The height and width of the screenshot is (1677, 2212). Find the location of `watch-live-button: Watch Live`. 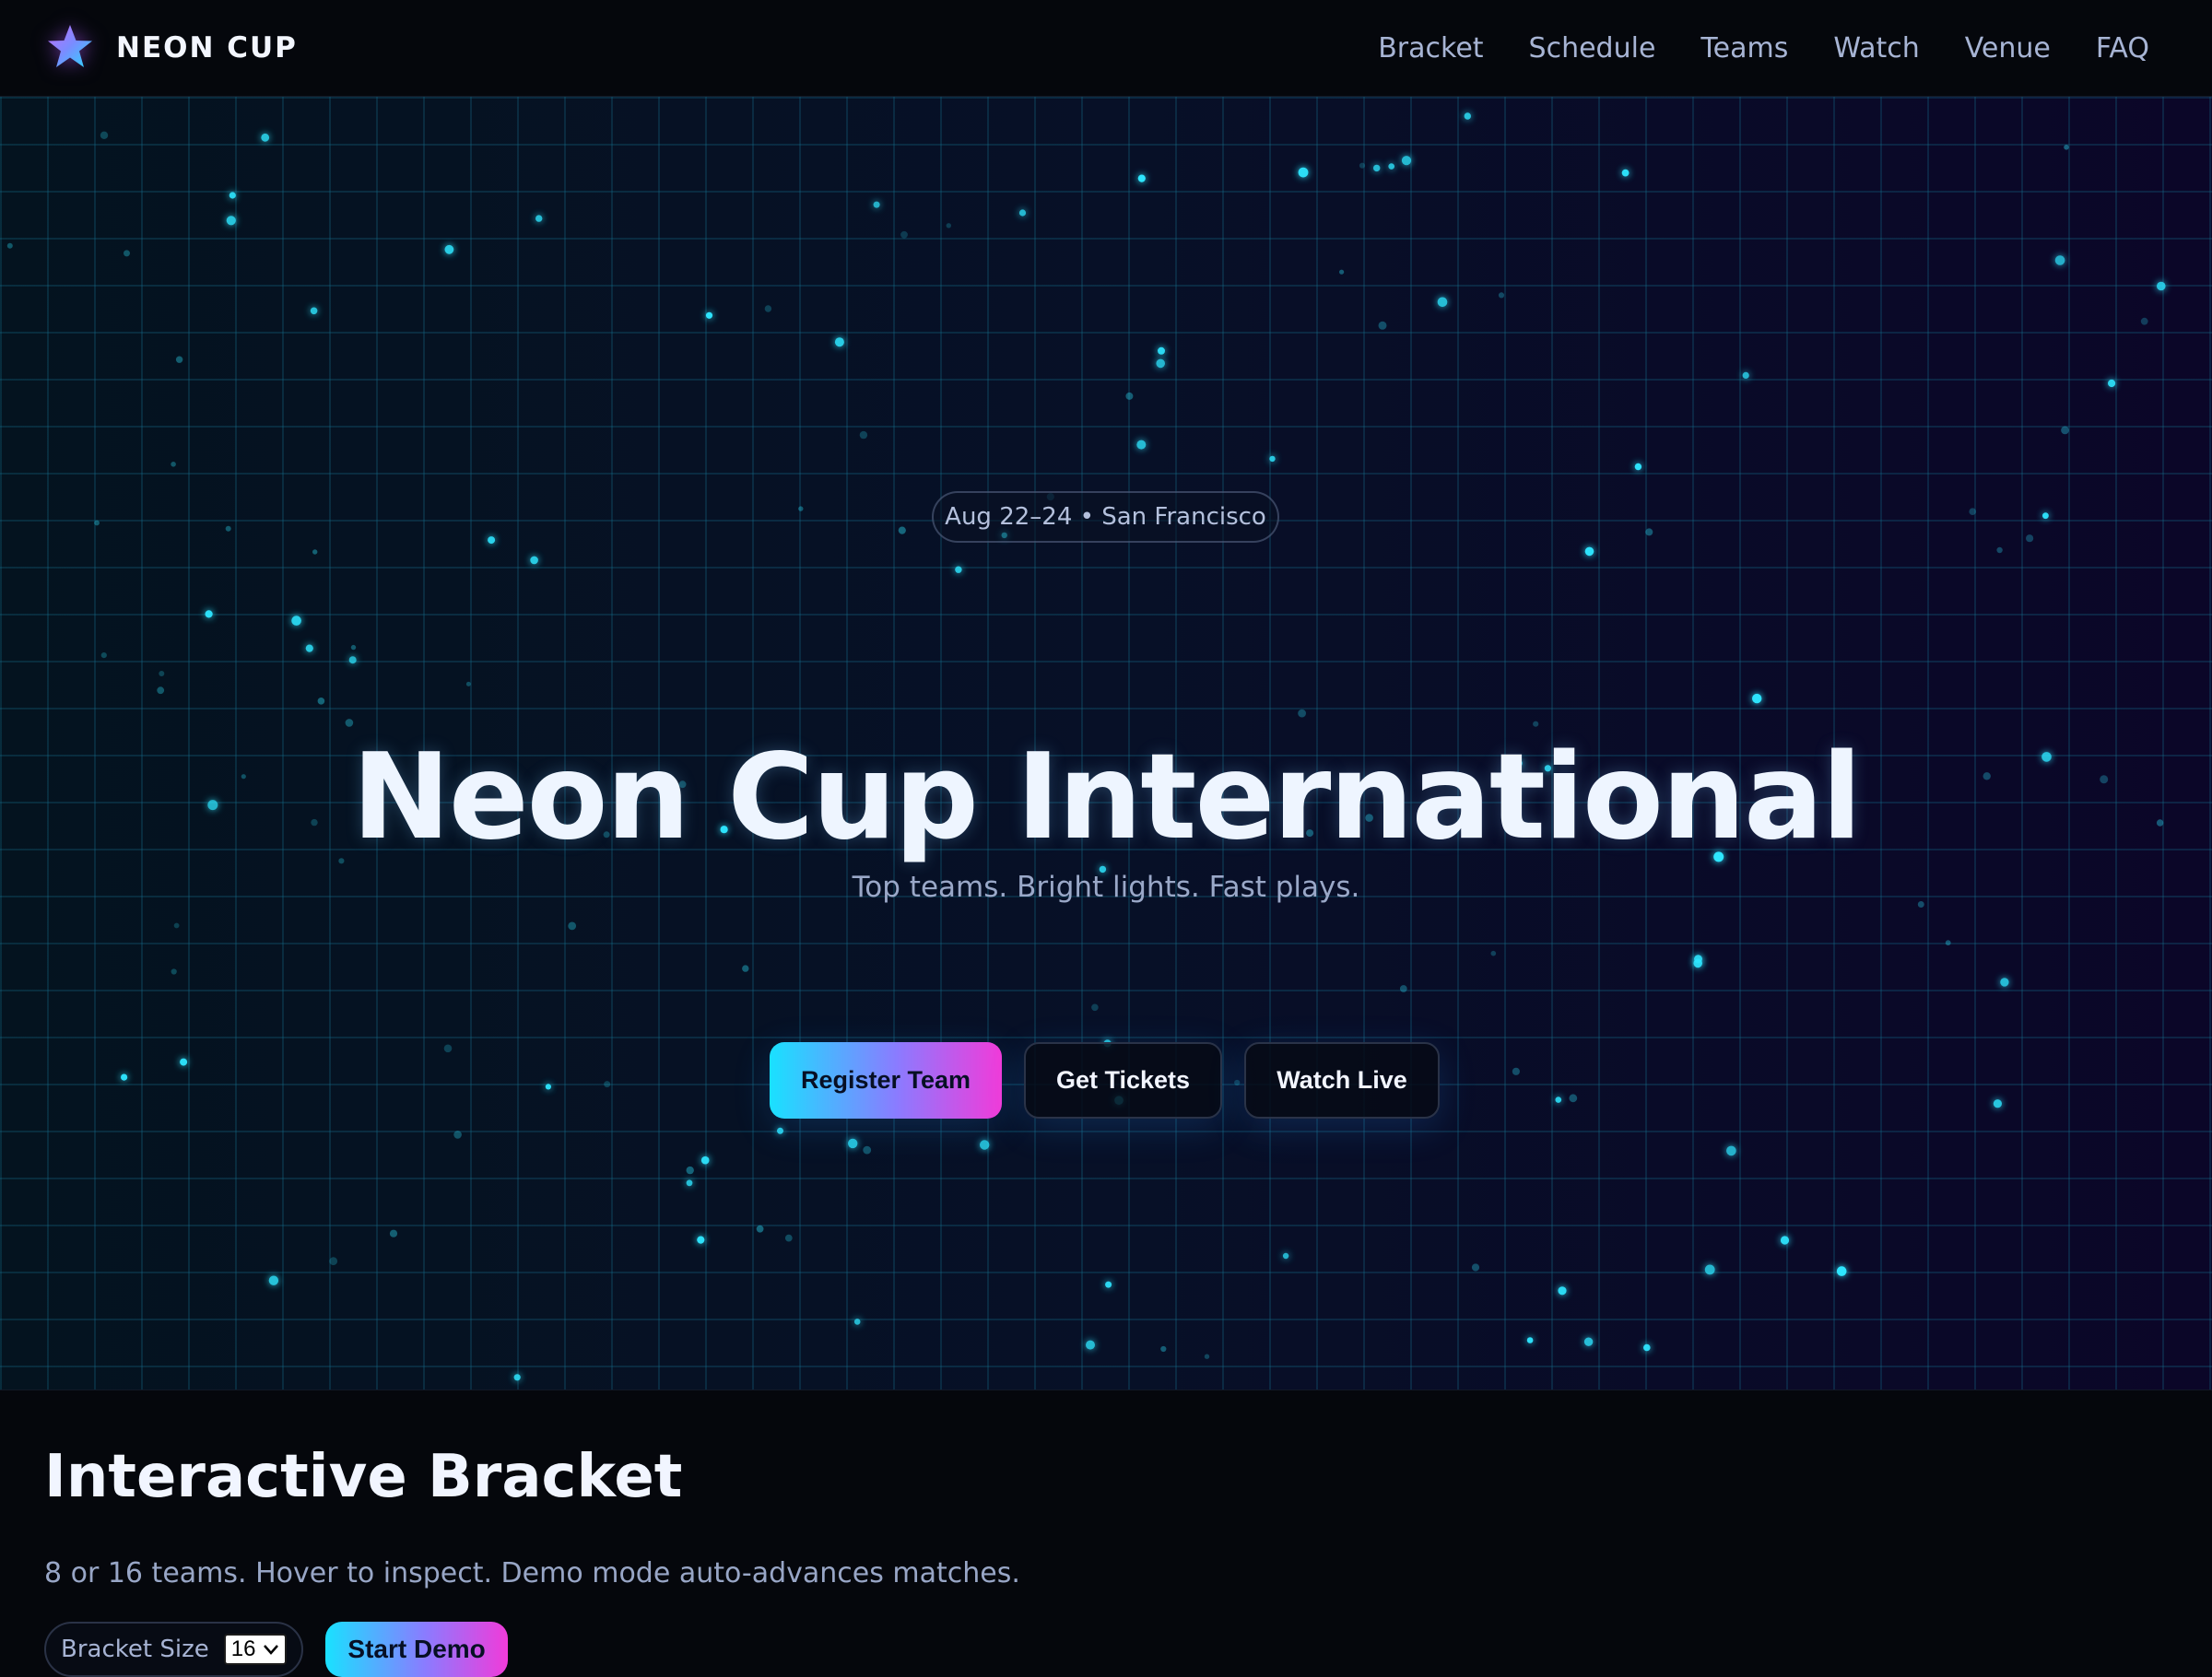

watch-live-button: Watch Live is located at coordinates (1342, 1080).